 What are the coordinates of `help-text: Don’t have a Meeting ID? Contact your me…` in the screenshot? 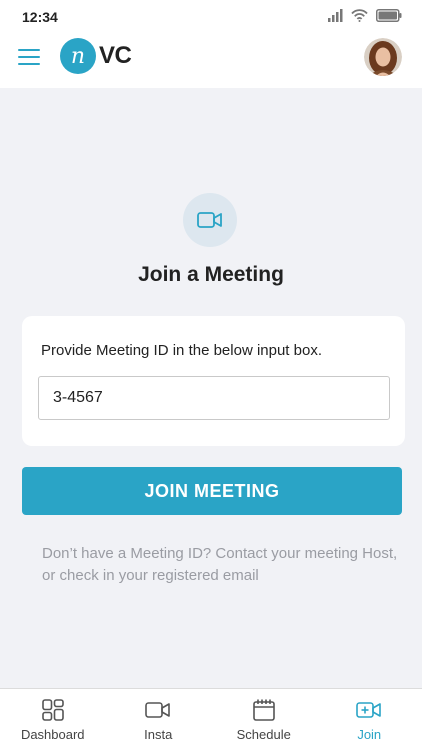 It's located at (220, 564).